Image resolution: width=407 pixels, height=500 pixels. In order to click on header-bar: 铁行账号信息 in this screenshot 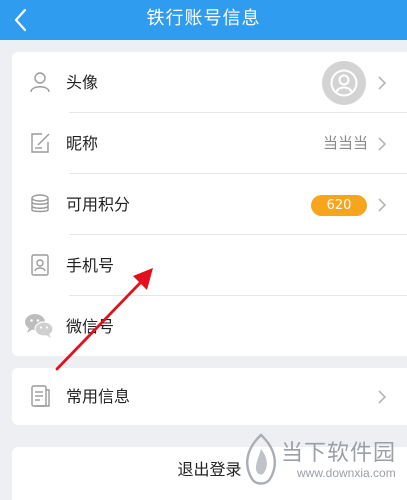, I will do `click(203, 20)`.